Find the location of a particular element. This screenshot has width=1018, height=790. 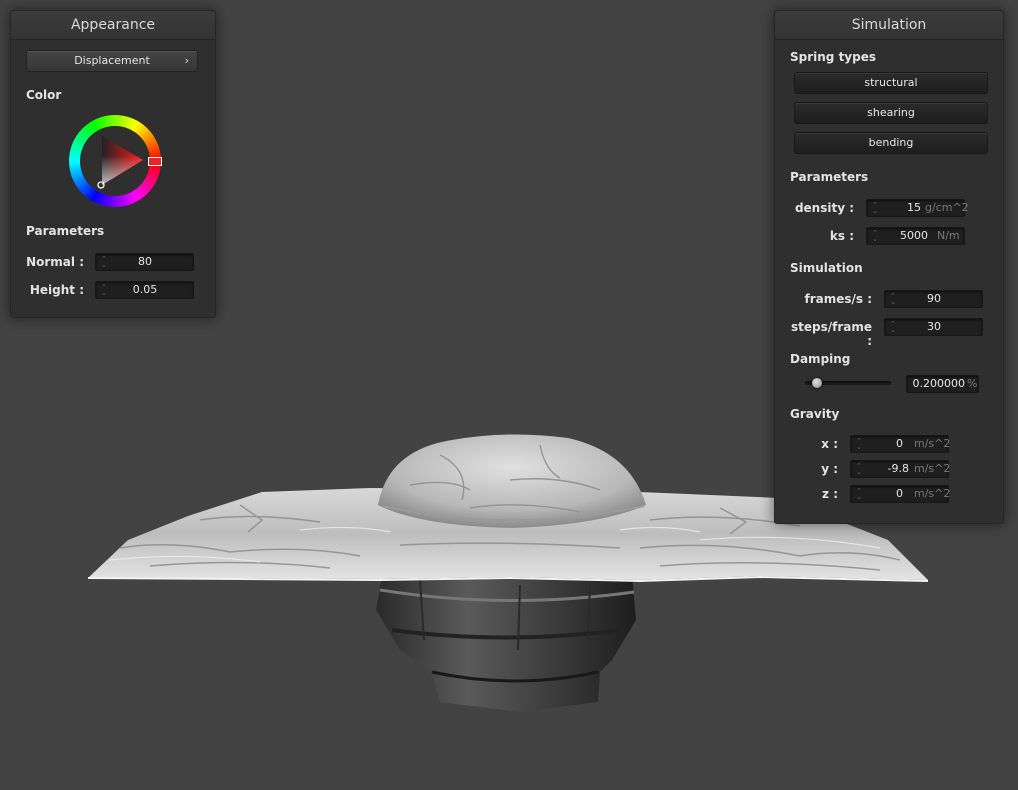

damping-field: 0.200000 % is located at coordinates (942, 384).